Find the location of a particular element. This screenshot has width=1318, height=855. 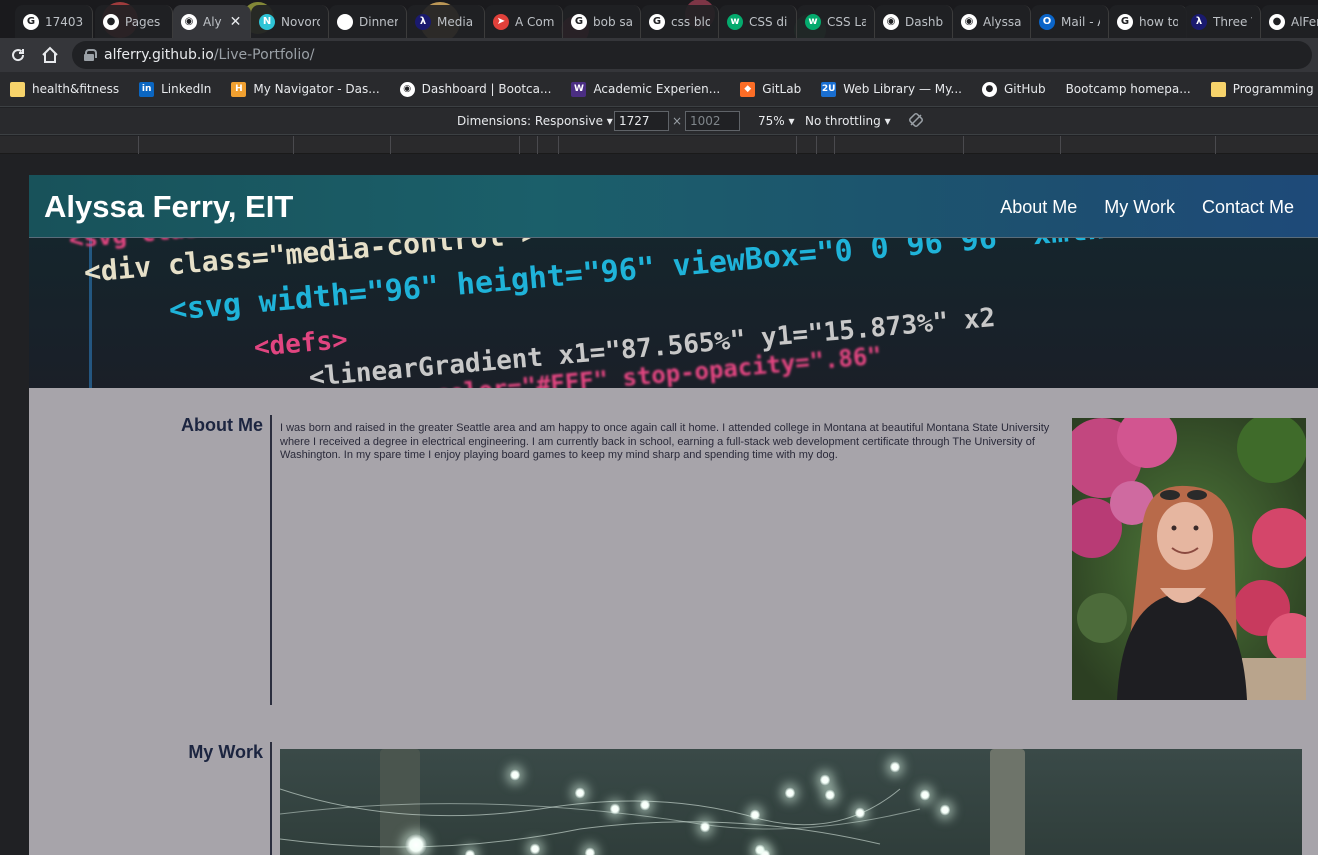

rotate-button is located at coordinates (916, 121).